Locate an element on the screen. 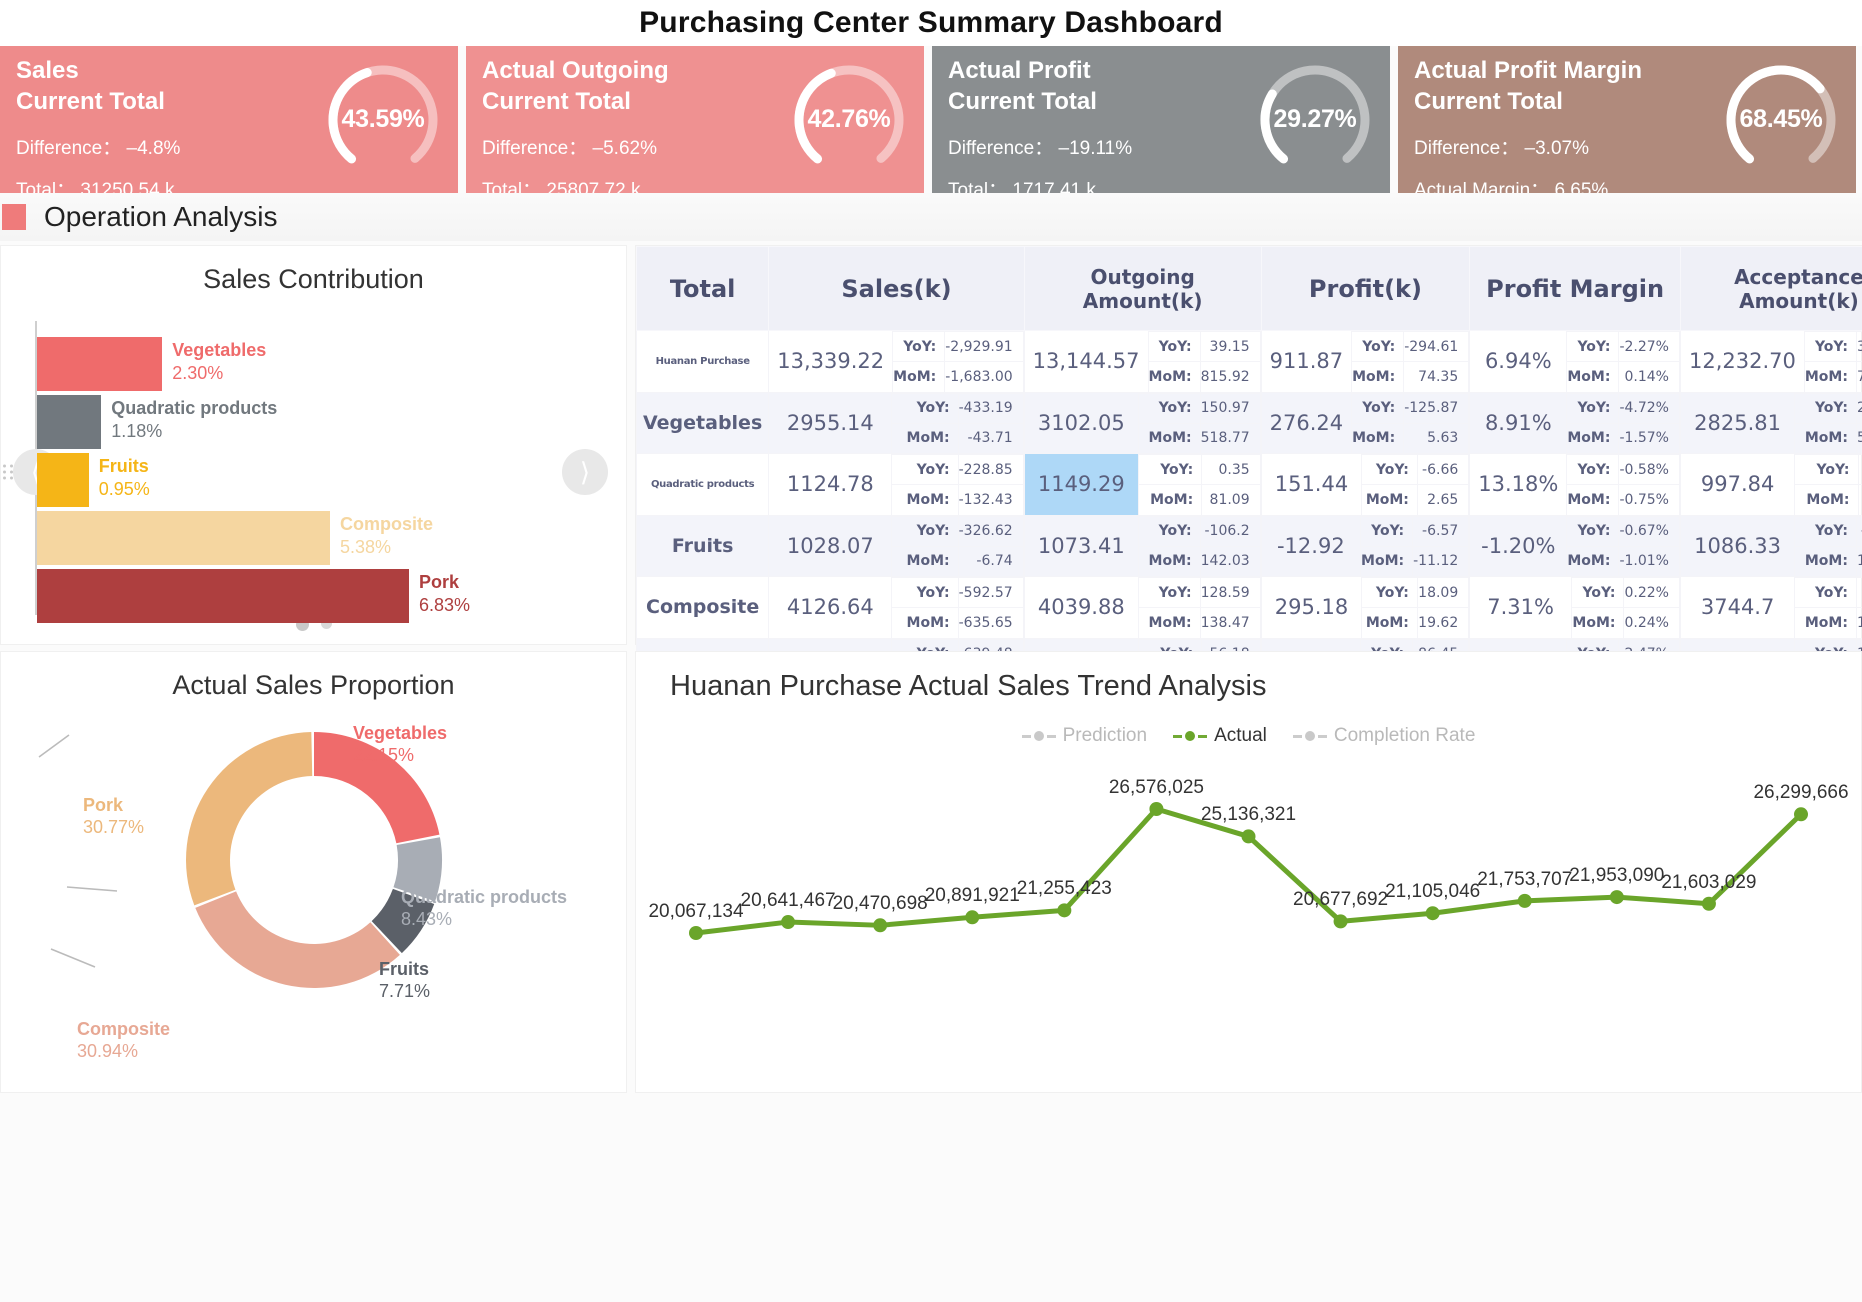 The height and width of the screenshot is (1302, 1862). donut-label-category: Pork is located at coordinates (103, 805).